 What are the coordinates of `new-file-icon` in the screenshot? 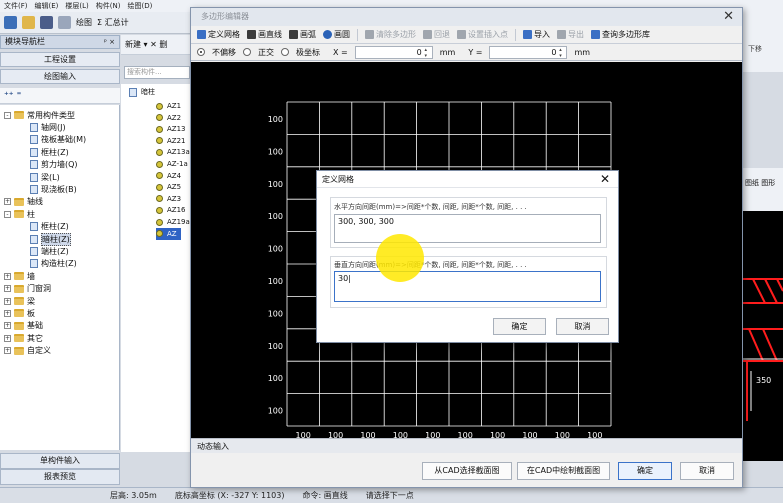 It's located at (10, 22).